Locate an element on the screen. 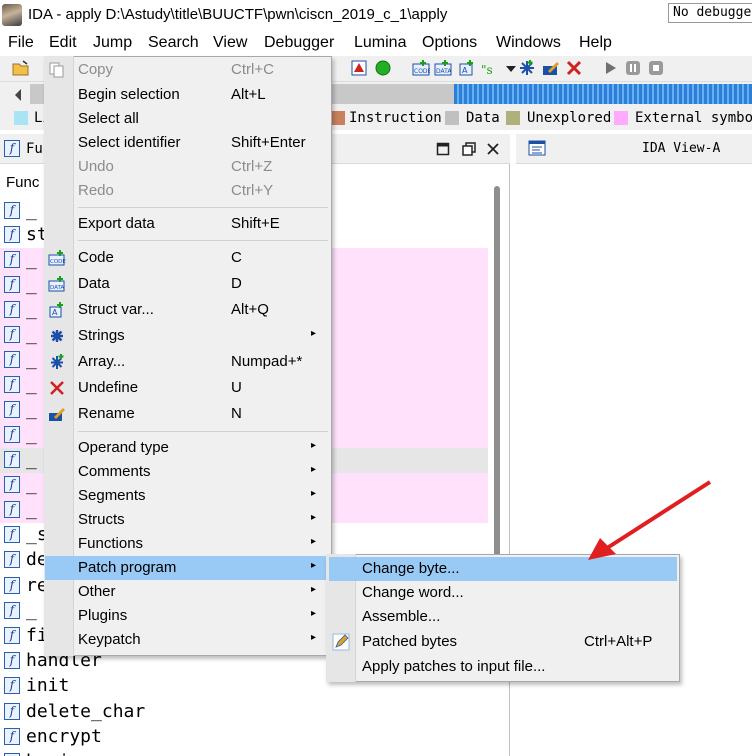 The image size is (752, 756). array-icon is located at coordinates (527, 68).